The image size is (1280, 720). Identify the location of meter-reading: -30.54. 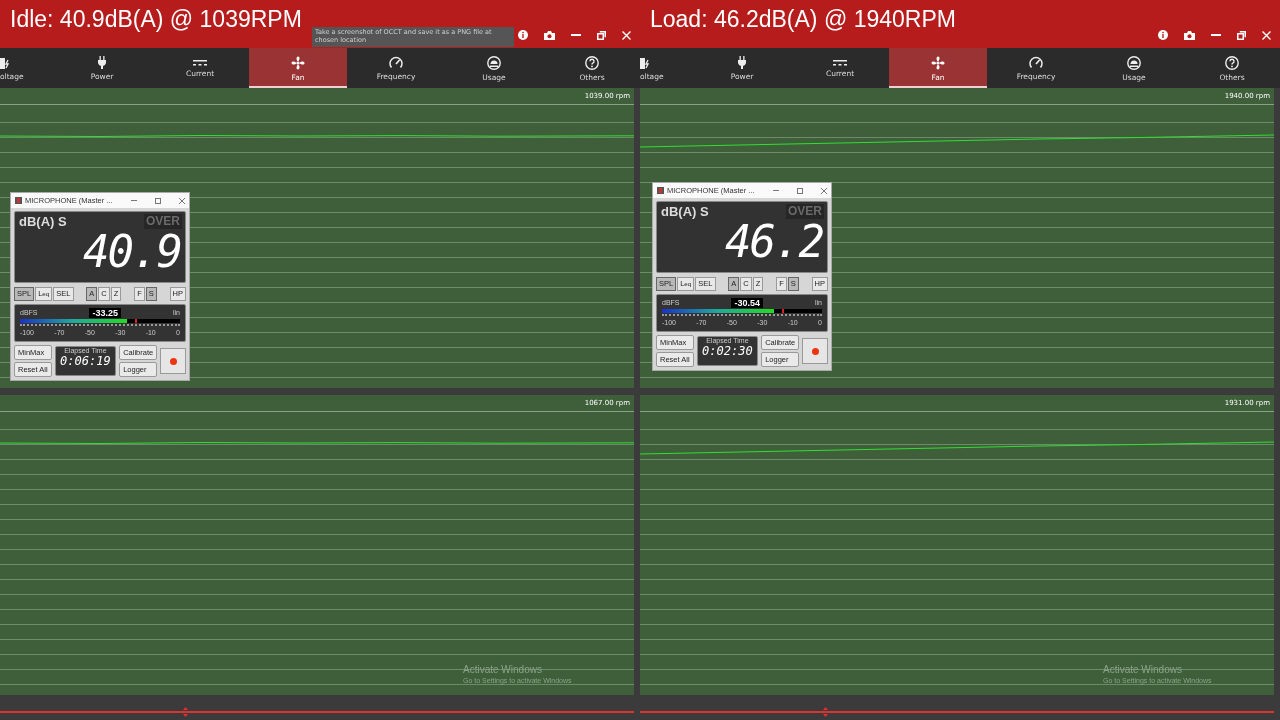
(747, 302).